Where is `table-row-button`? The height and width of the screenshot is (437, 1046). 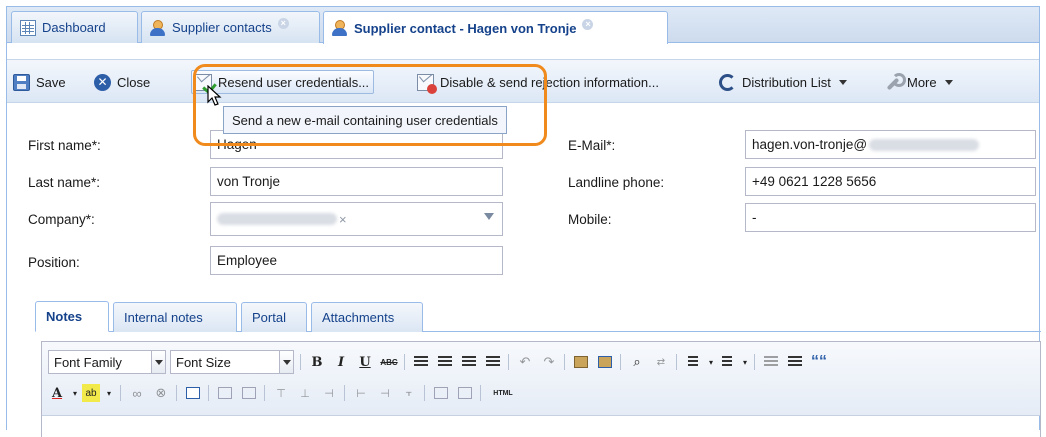
table-row-button is located at coordinates (225, 393).